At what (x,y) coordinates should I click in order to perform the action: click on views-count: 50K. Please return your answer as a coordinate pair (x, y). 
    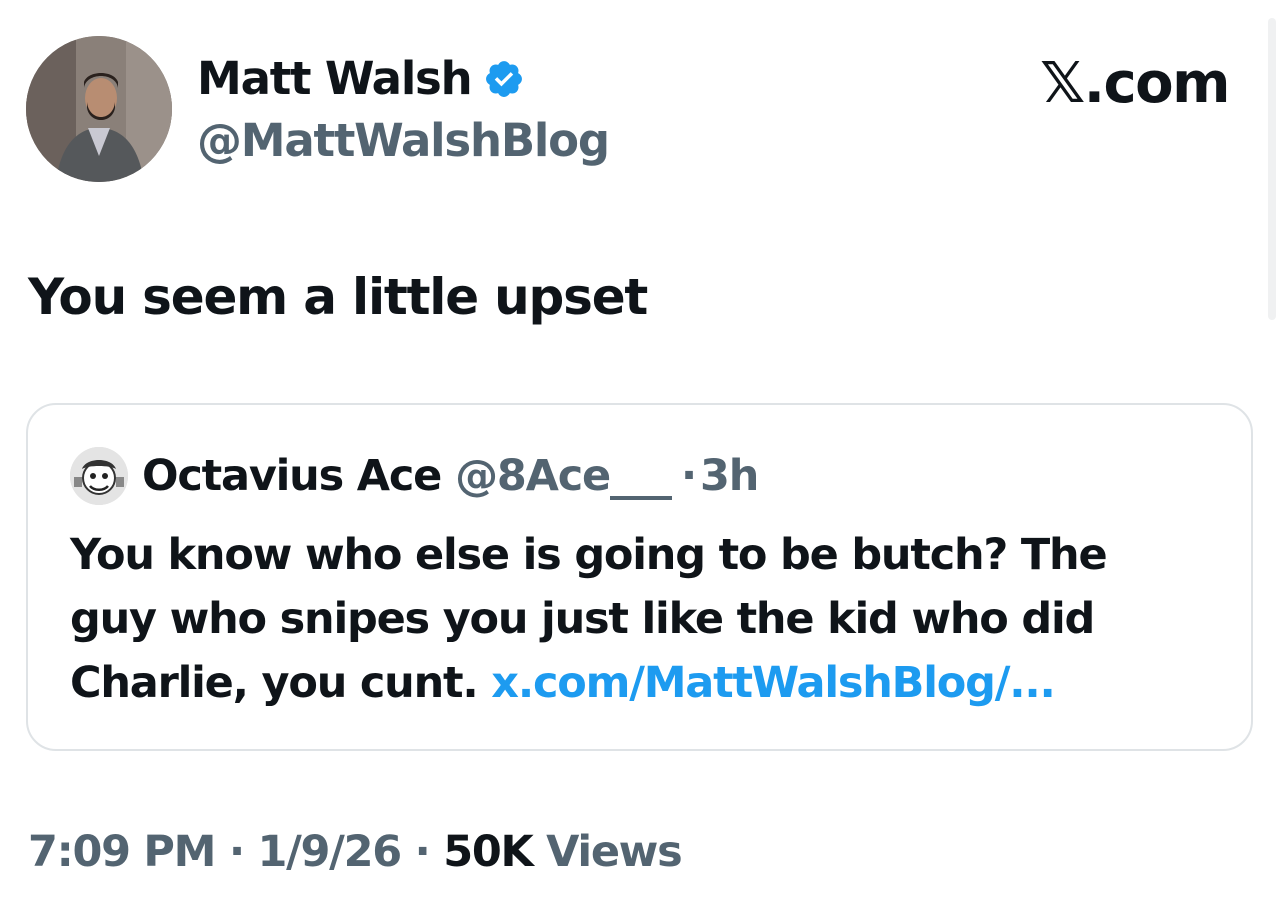
    Looking at the image, I should click on (488, 852).